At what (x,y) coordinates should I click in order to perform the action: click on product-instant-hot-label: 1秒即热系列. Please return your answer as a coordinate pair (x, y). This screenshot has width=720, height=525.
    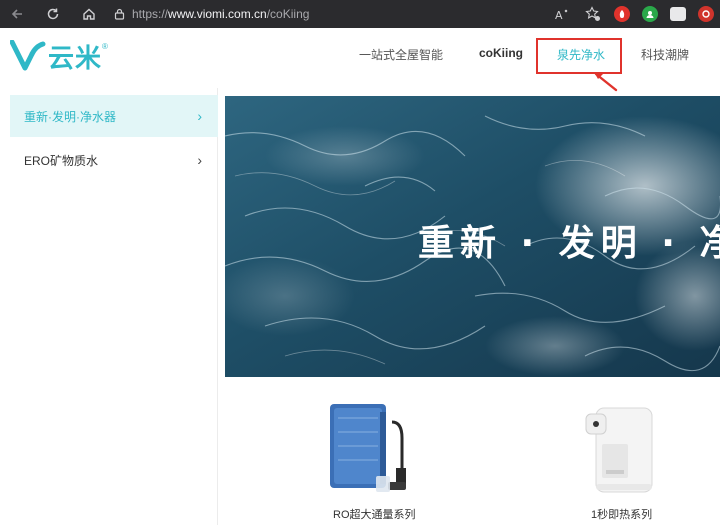
    Looking at the image, I should click on (621, 514).